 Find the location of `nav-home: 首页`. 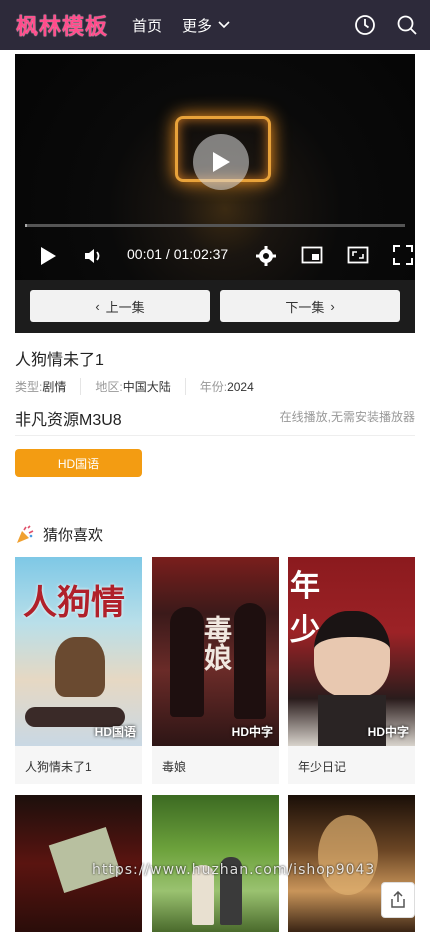

nav-home: 首页 is located at coordinates (147, 25).